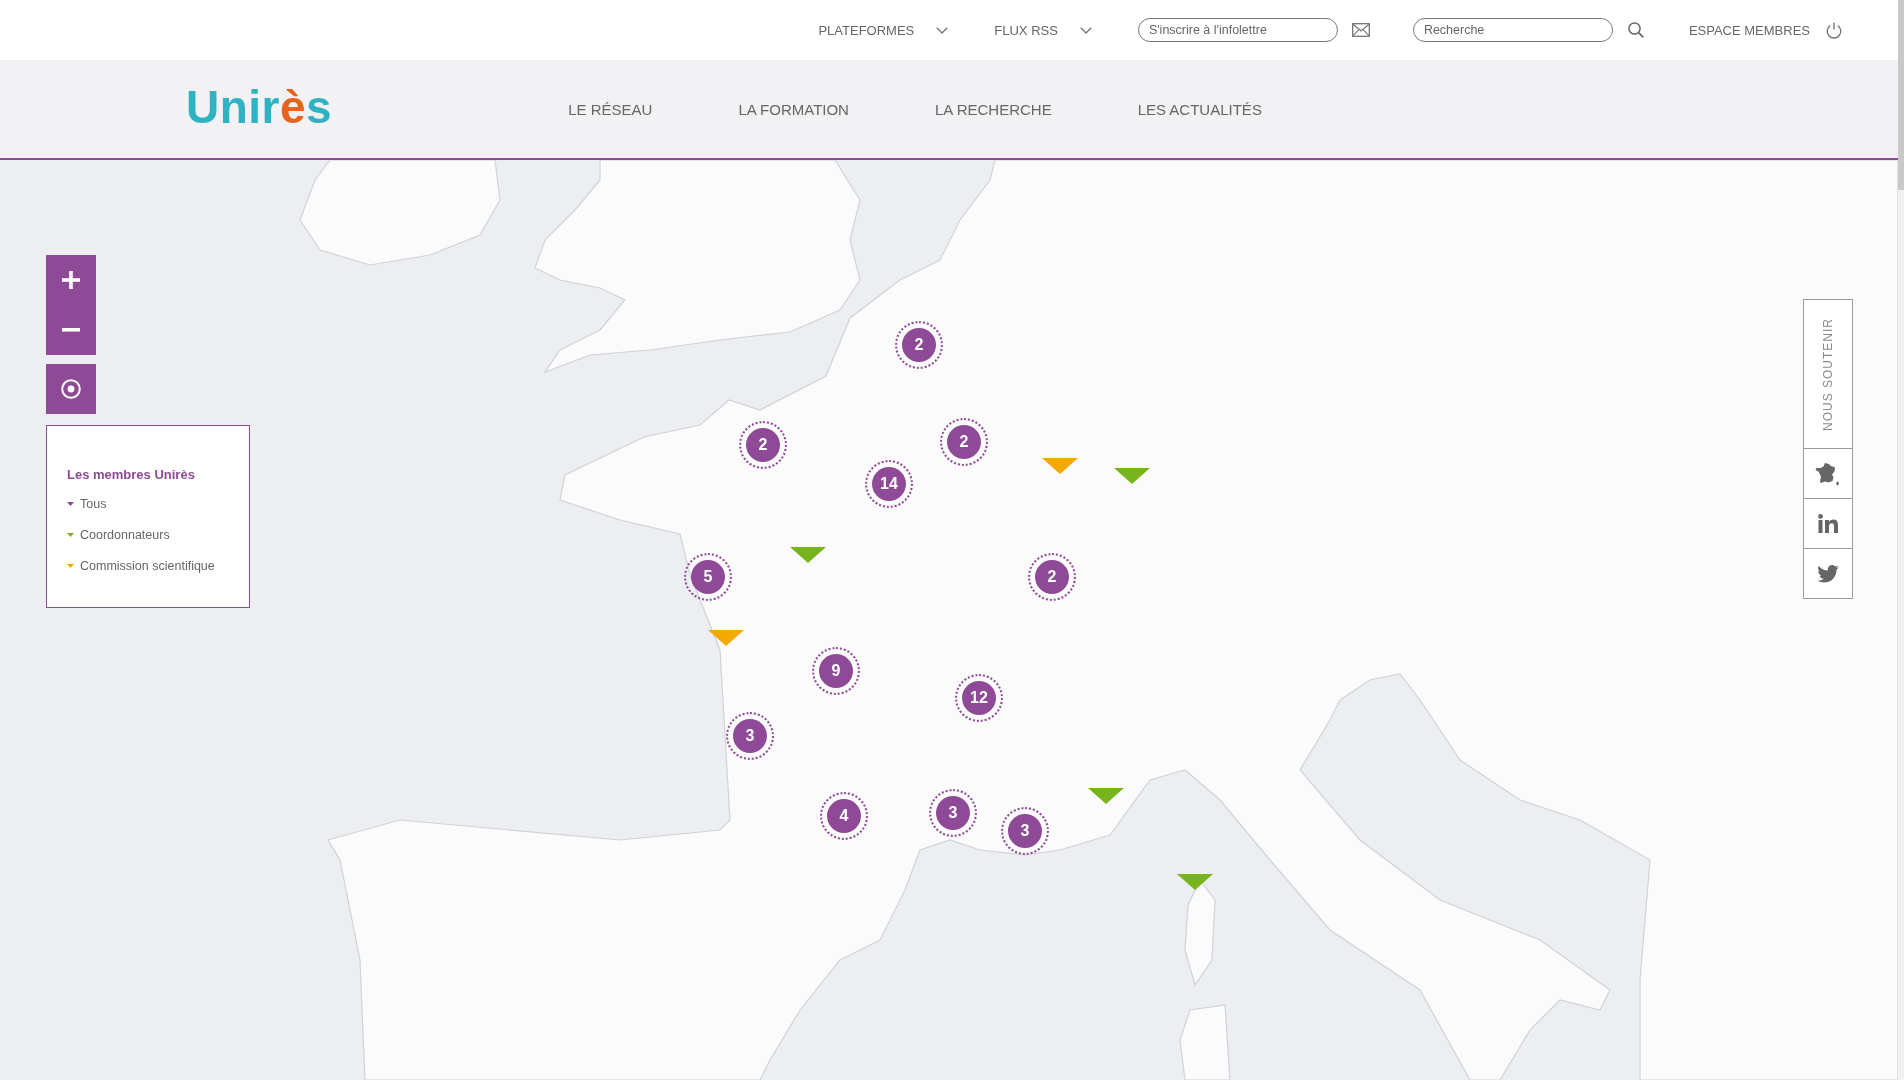  I want to click on zoom-in-button, so click(71, 280).